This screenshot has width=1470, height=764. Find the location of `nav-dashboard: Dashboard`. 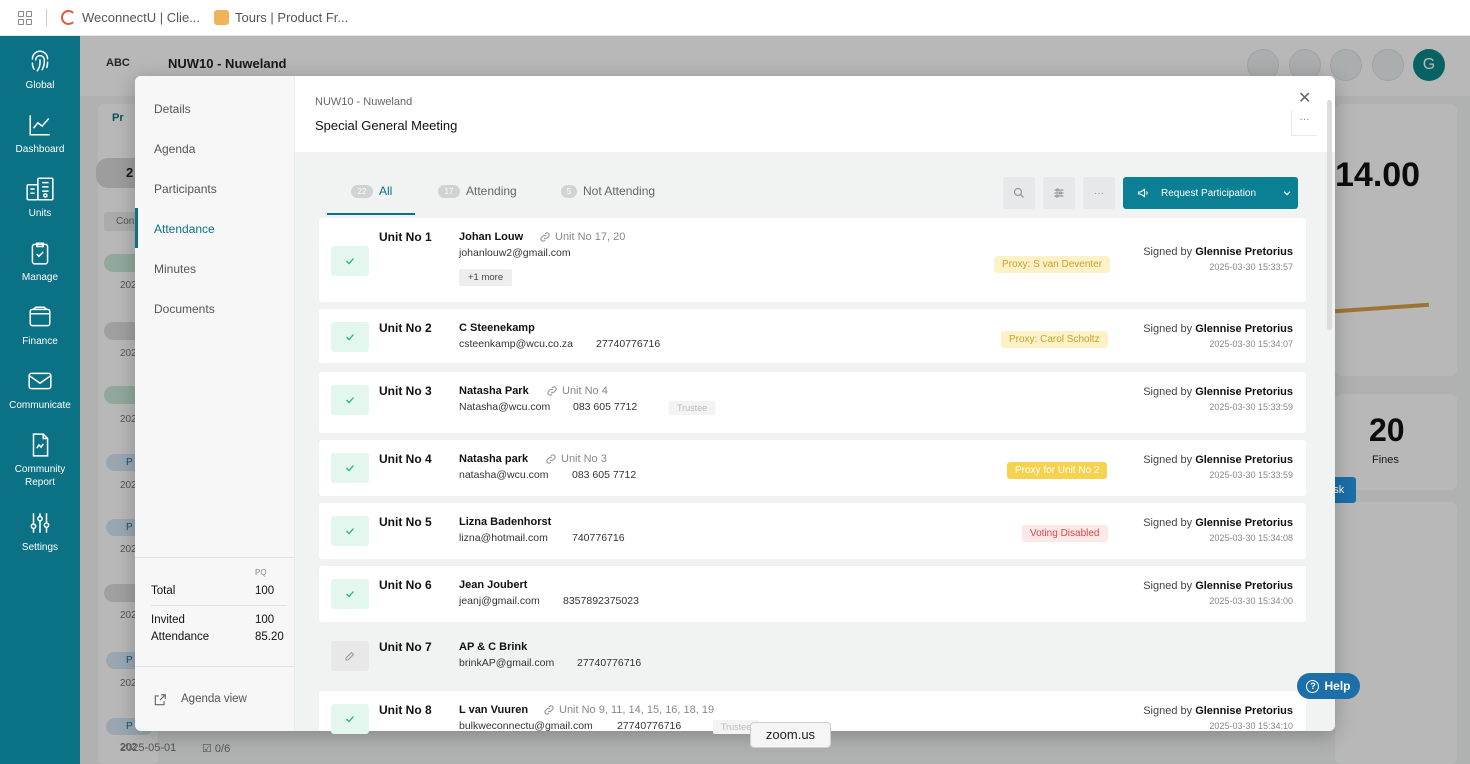

nav-dashboard: Dashboard is located at coordinates (40, 134).